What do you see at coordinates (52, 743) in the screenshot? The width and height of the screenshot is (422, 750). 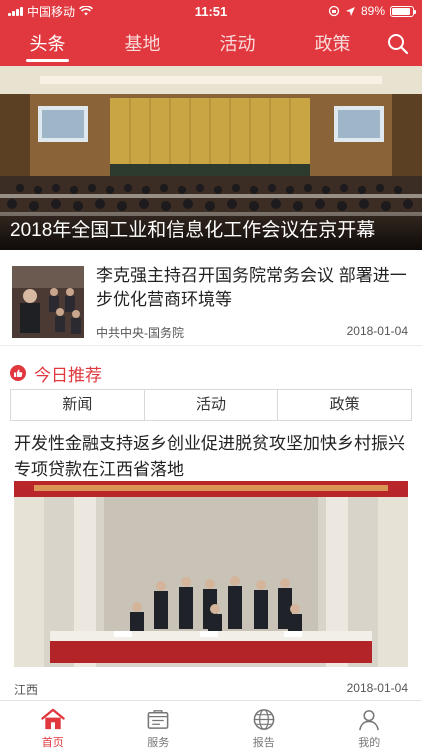 I see `bottom-tab-label: 首页` at bounding box center [52, 743].